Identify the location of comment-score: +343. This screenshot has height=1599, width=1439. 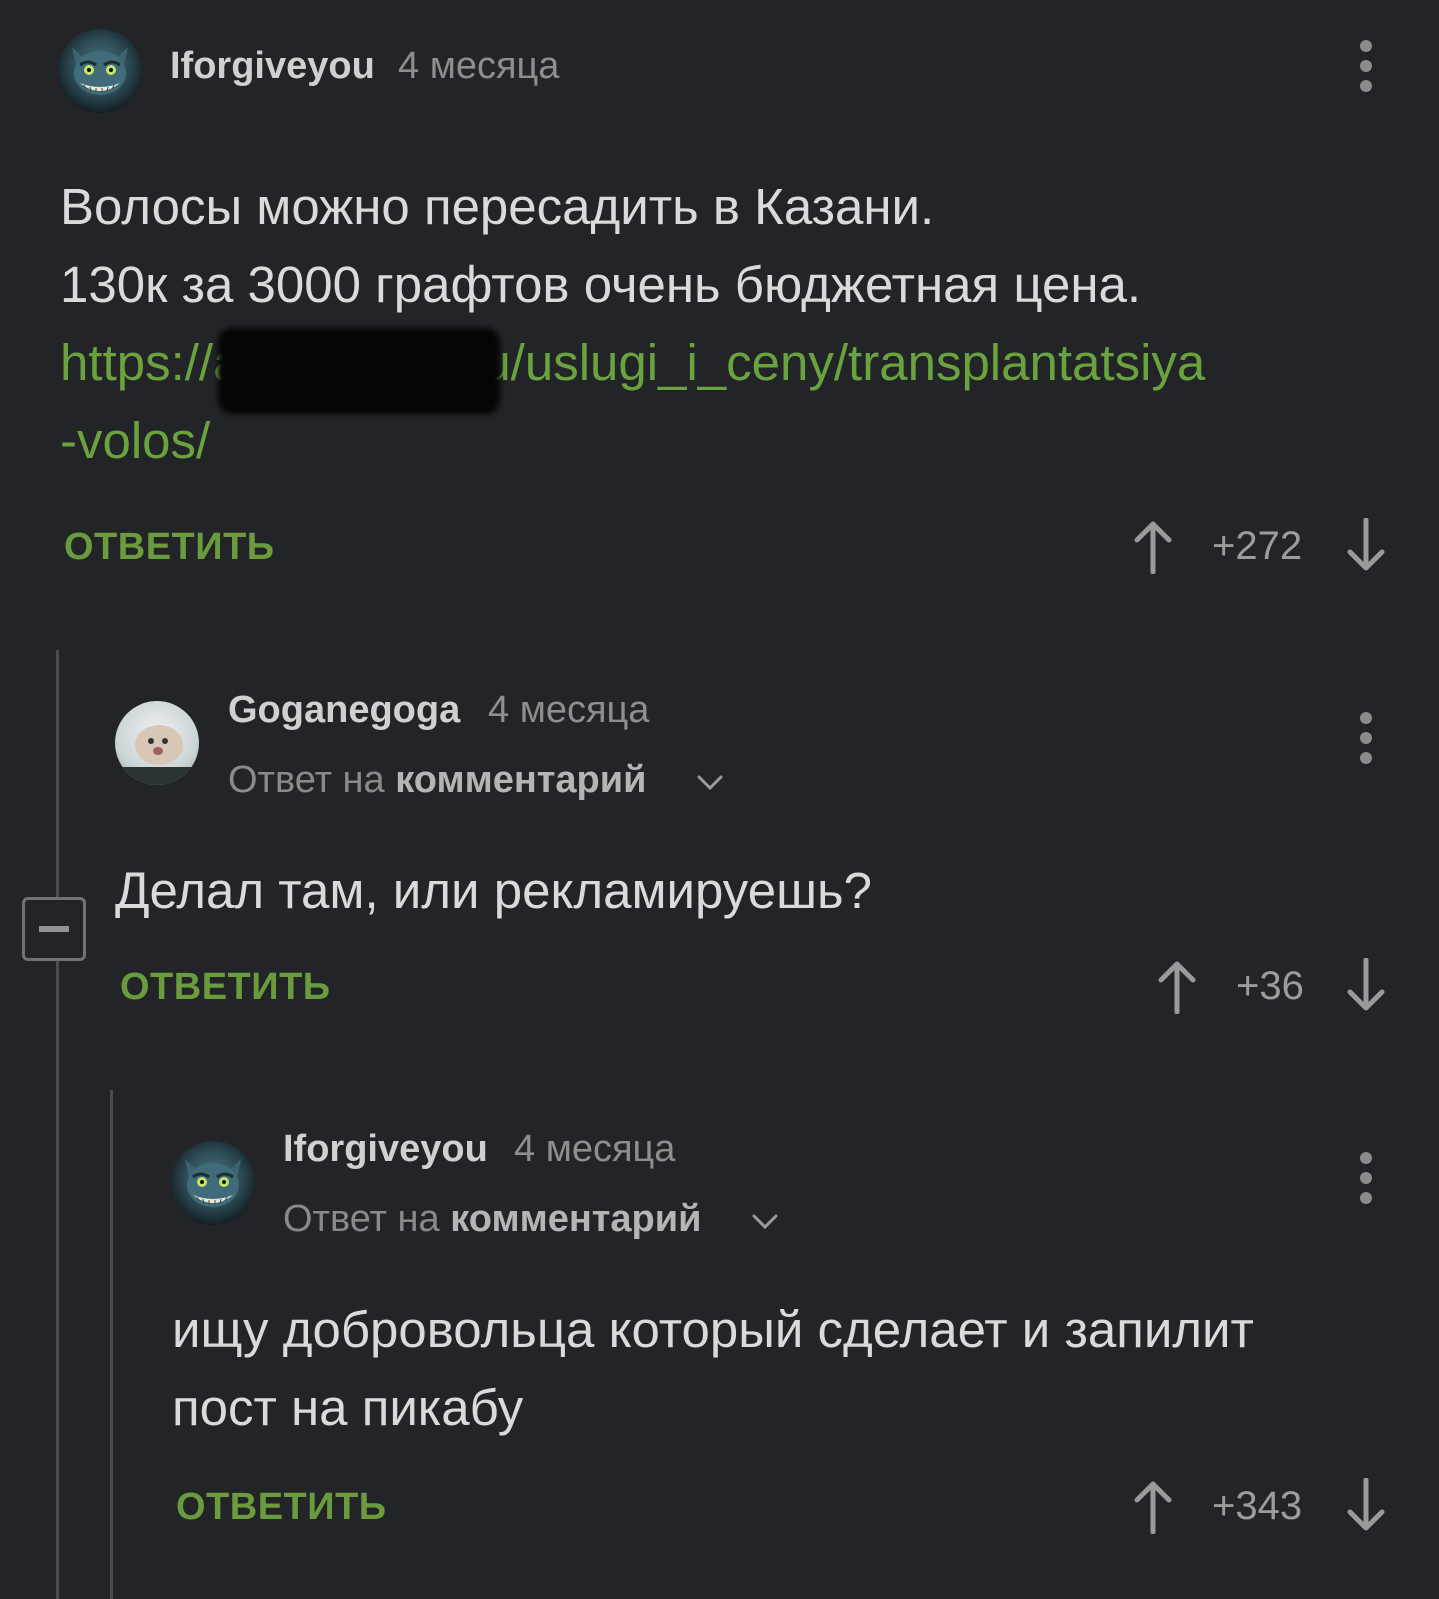
(1257, 1506).